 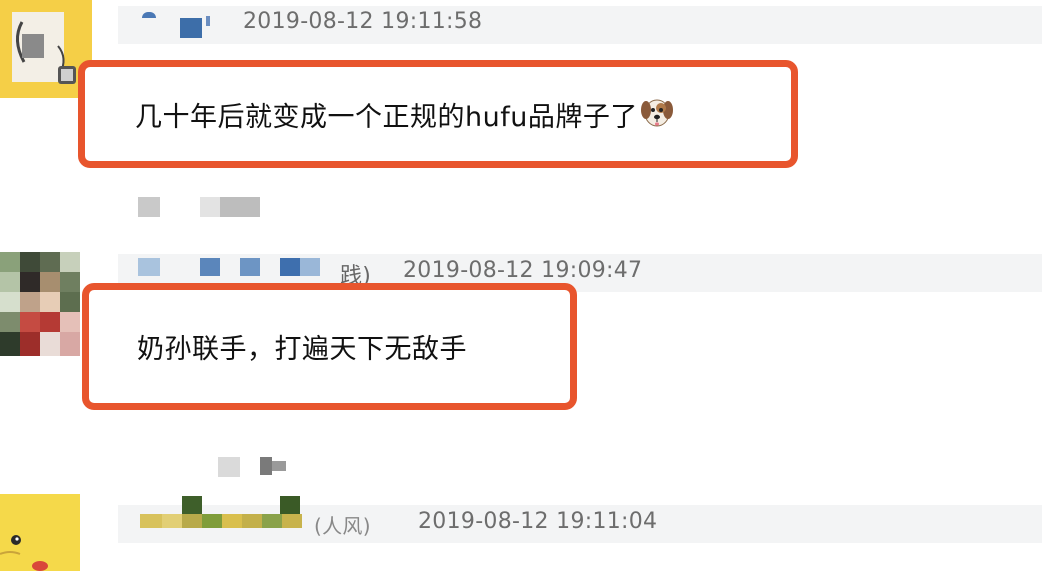 What do you see at coordinates (523, 270) in the screenshot?
I see `comment-timestamp: 2019-08-12 19:09:47` at bounding box center [523, 270].